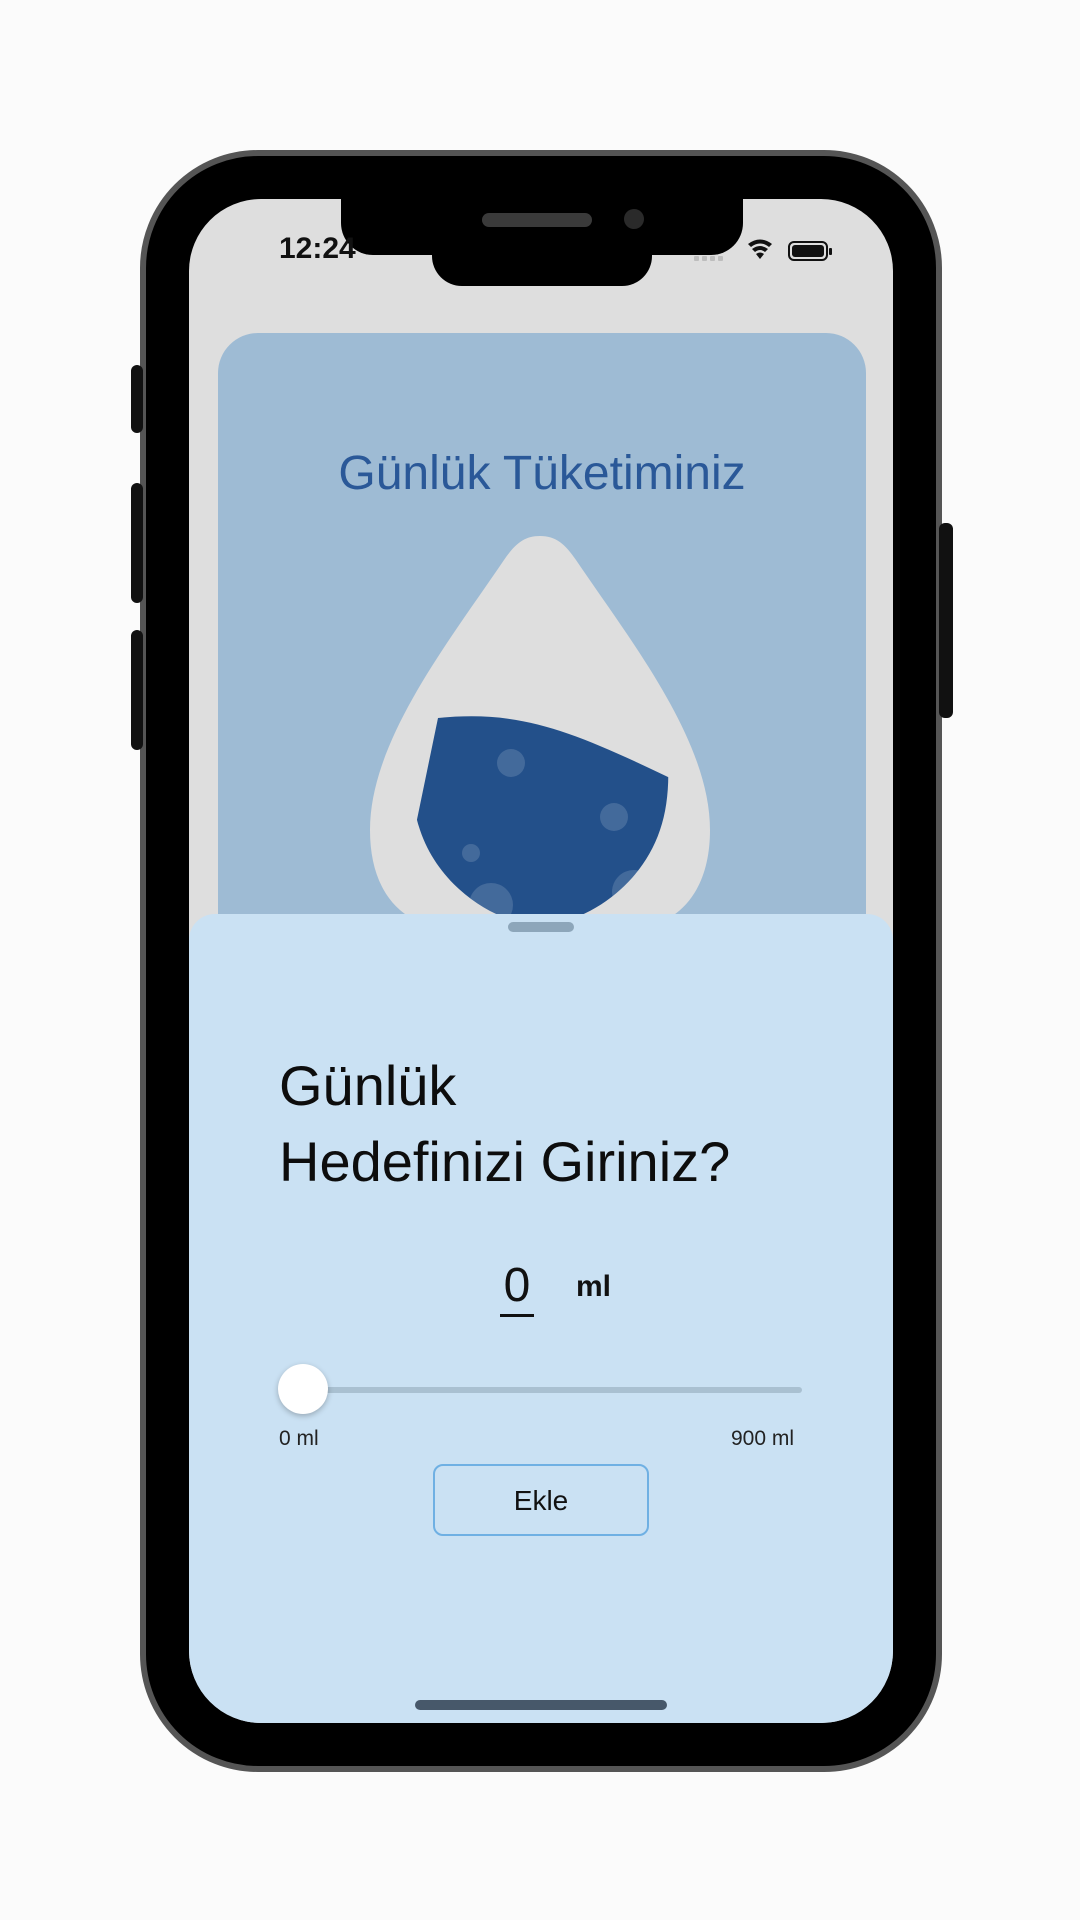 The image size is (1080, 1920). I want to click on front-camera, so click(634, 219).